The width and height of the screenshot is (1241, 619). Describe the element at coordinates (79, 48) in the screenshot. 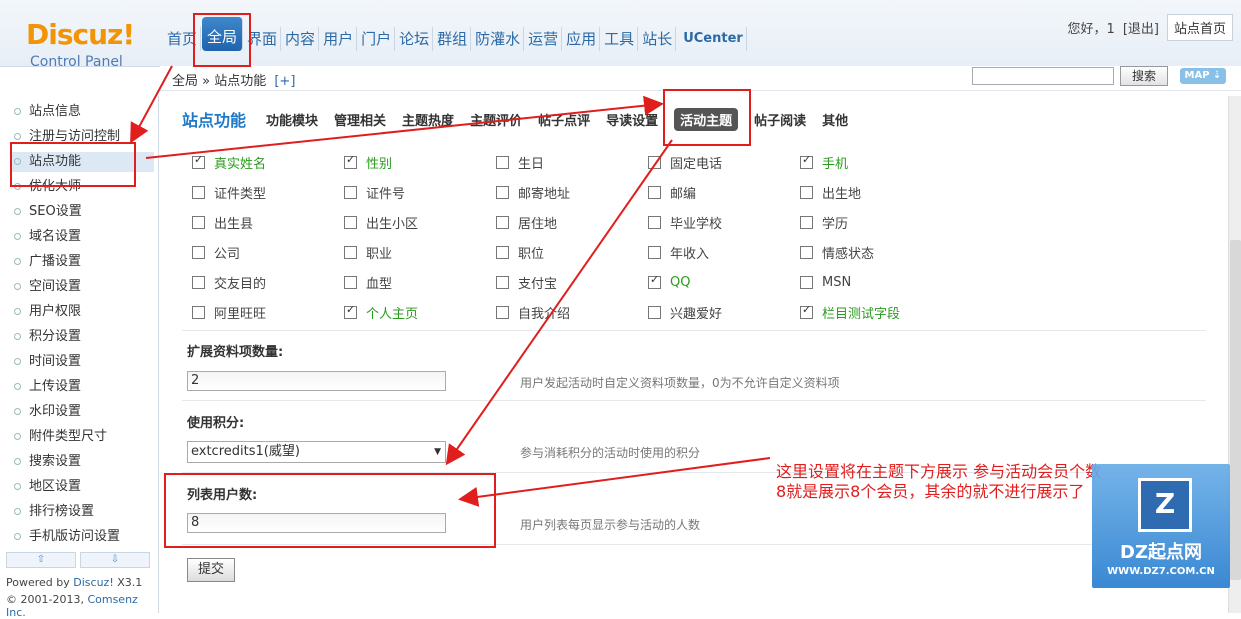

I see `logo: Discuz! Control Panel` at that location.